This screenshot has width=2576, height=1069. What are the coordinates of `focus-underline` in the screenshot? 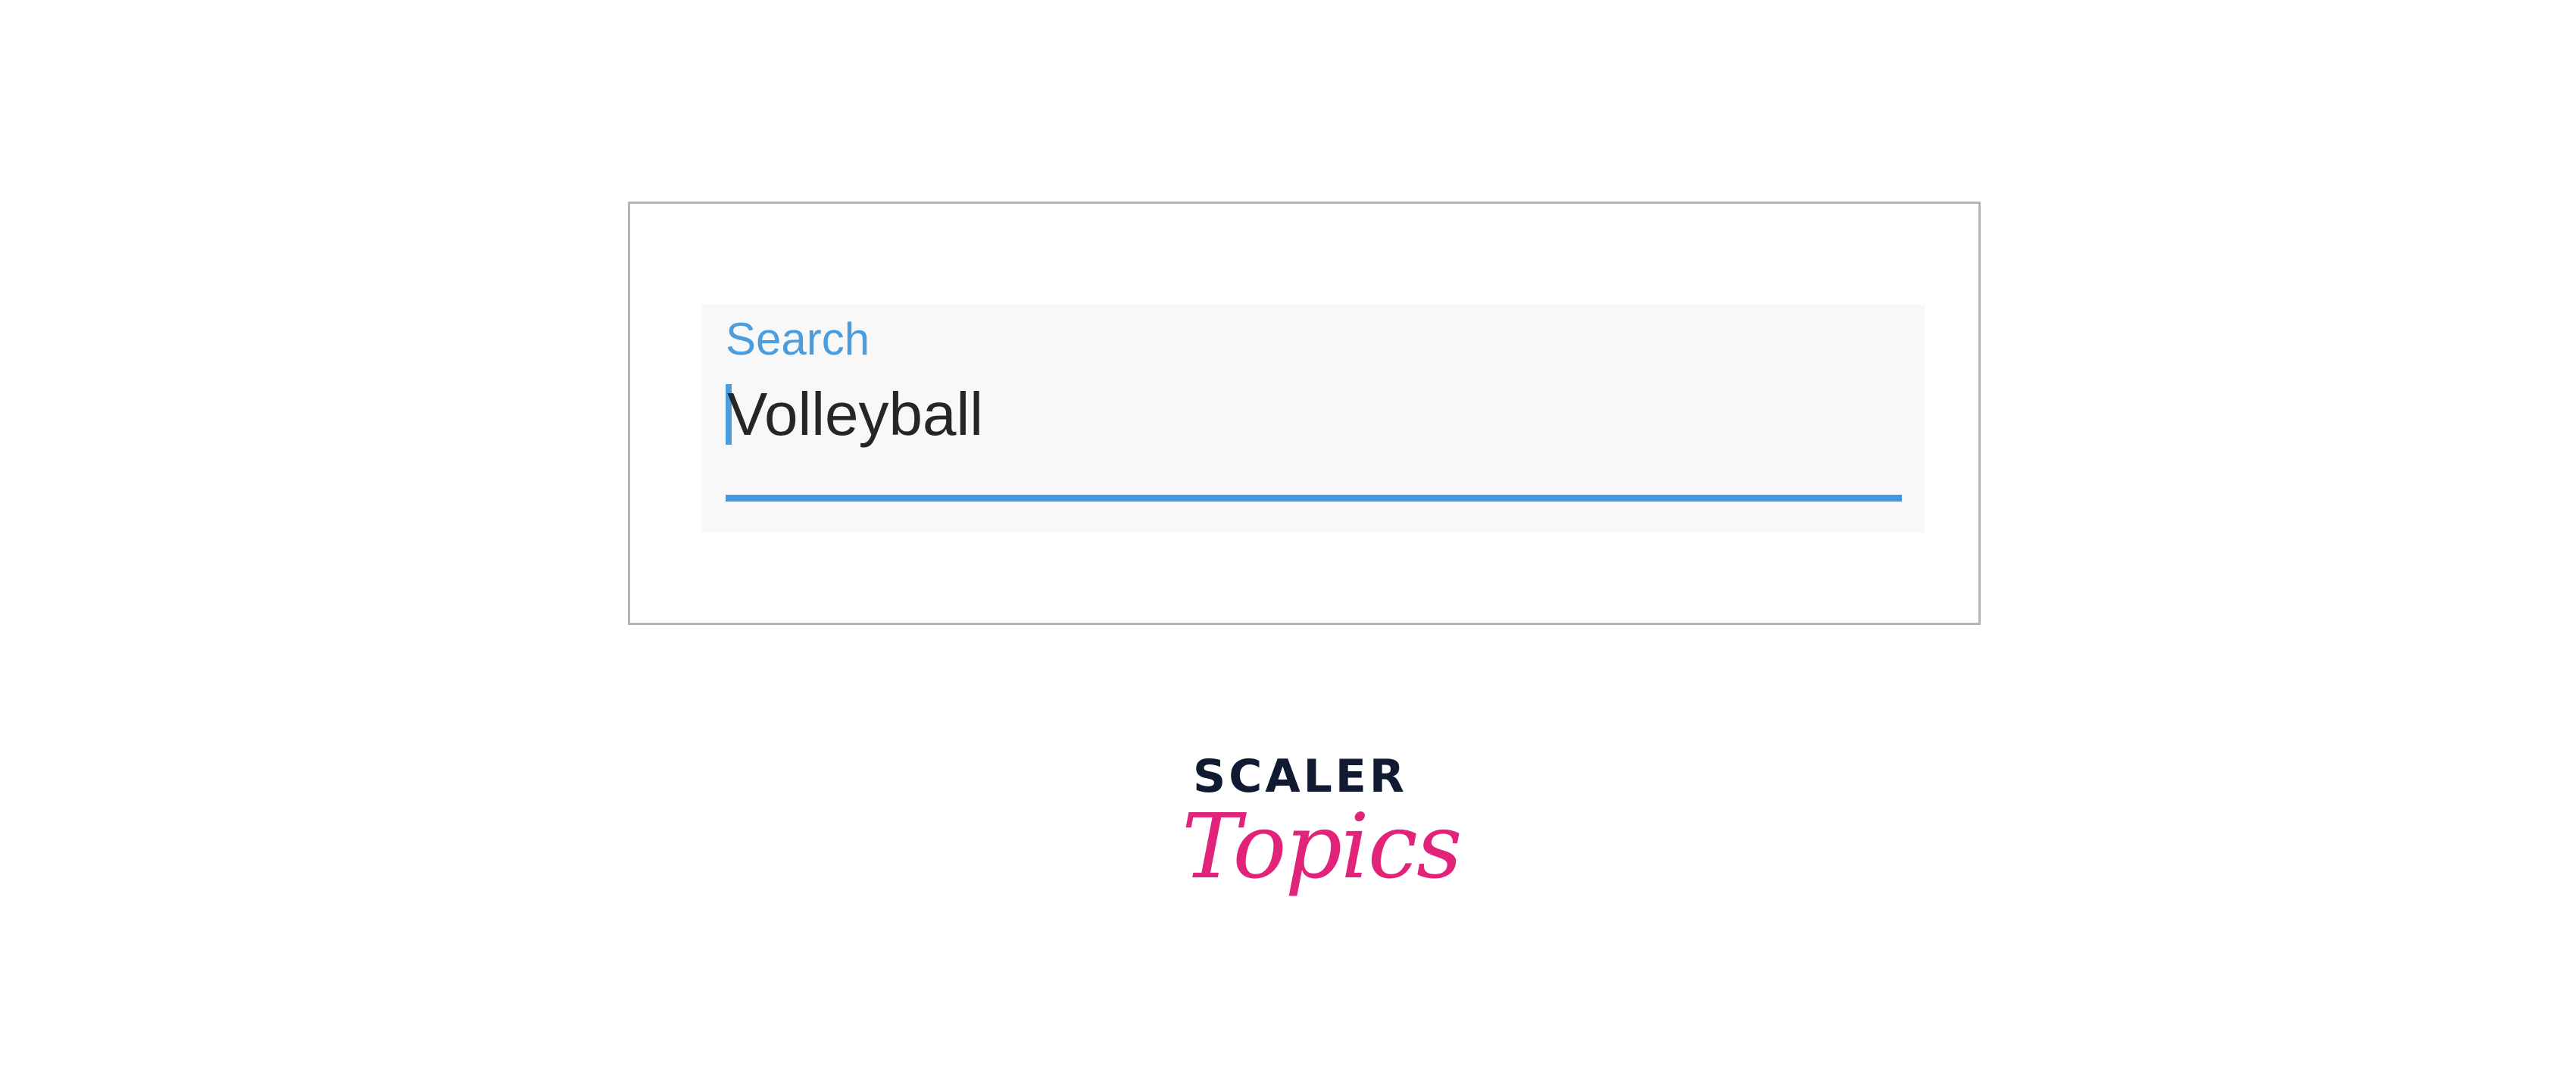 It's located at (1314, 499).